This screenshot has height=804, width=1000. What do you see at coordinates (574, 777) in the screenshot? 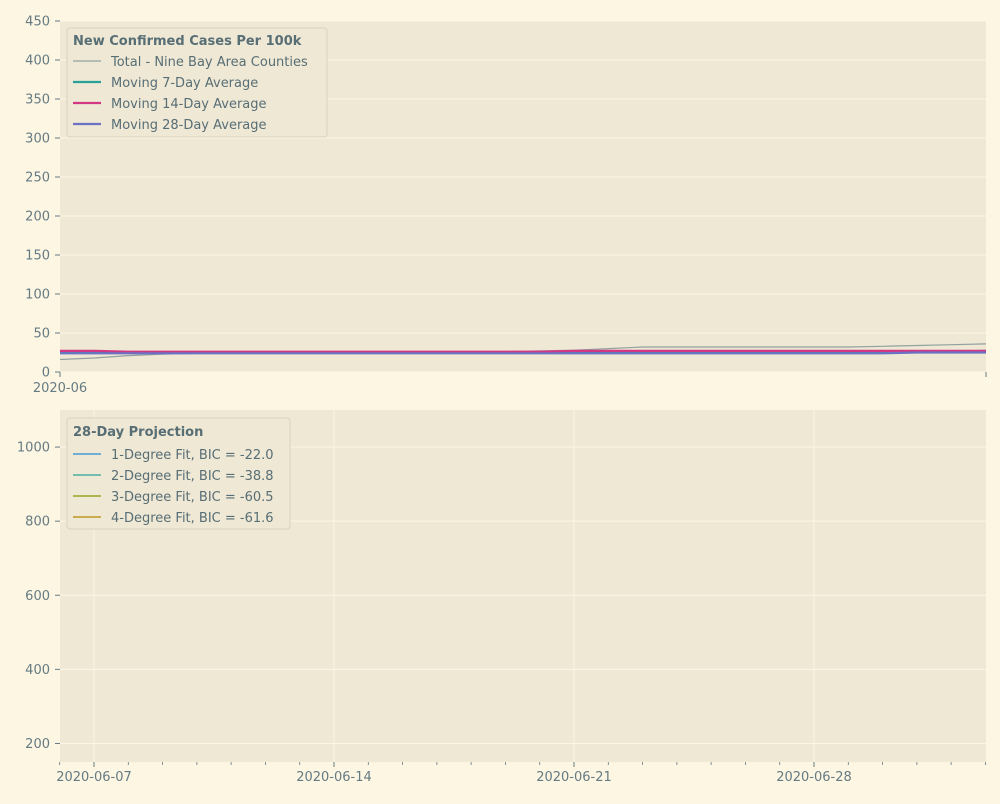
I see `x-tick-label: 2020-06-21` at bounding box center [574, 777].